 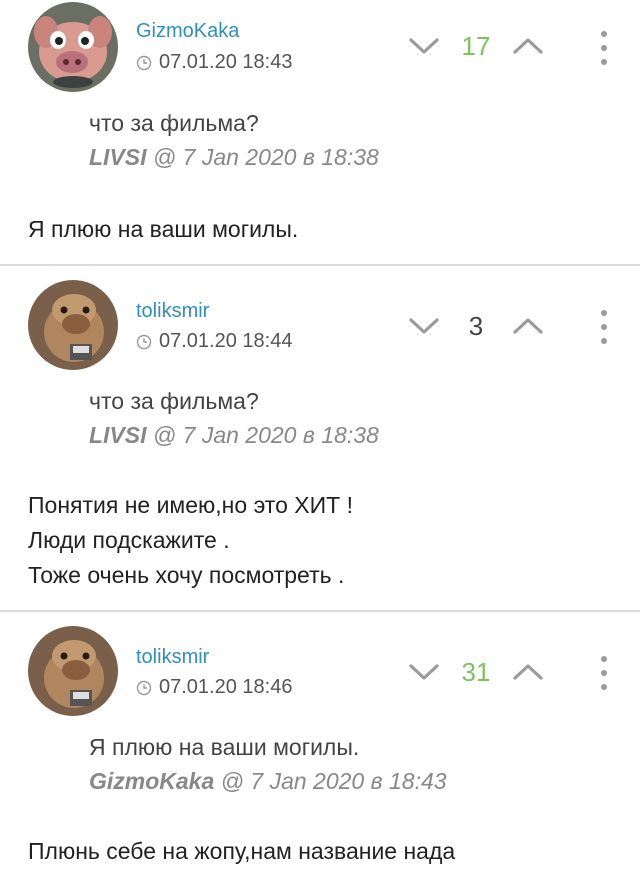 What do you see at coordinates (224, 747) in the screenshot?
I see `quote-text: Я плюю на ваши могилы.` at bounding box center [224, 747].